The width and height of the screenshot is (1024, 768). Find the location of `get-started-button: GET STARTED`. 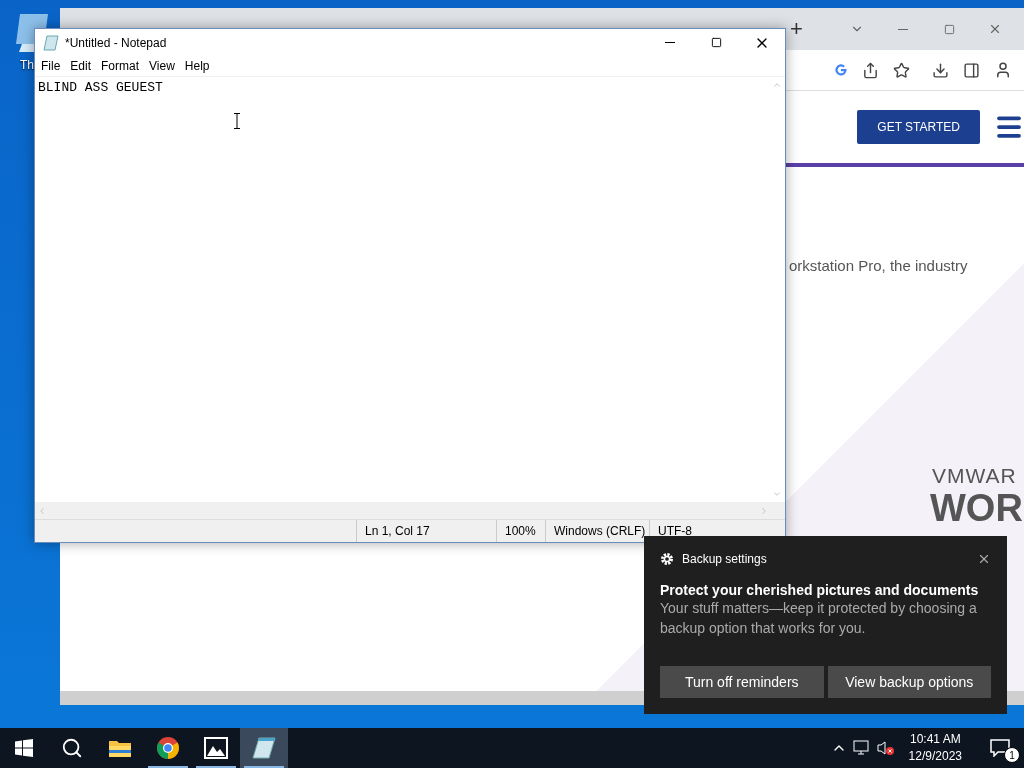

get-started-button: GET STARTED is located at coordinates (918, 127).